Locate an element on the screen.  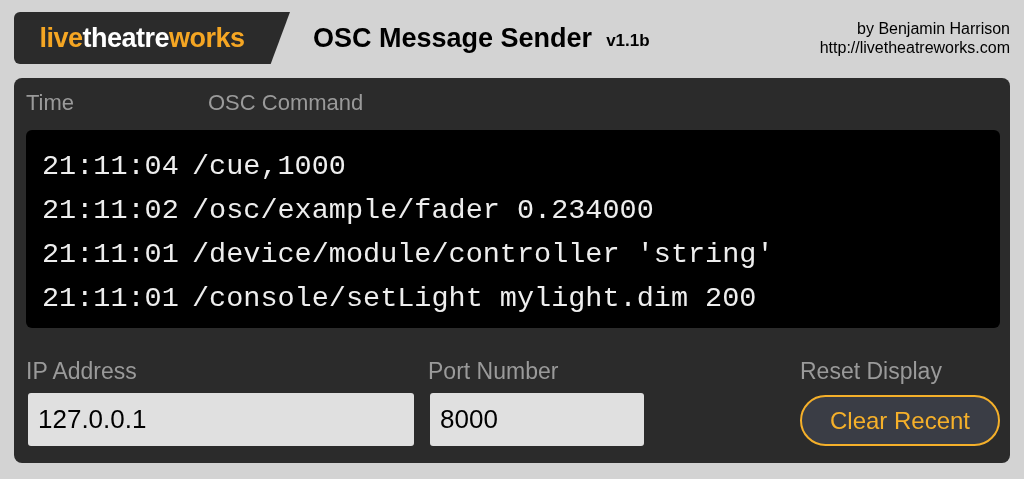
field-label: Reset Display is located at coordinates (871, 372).